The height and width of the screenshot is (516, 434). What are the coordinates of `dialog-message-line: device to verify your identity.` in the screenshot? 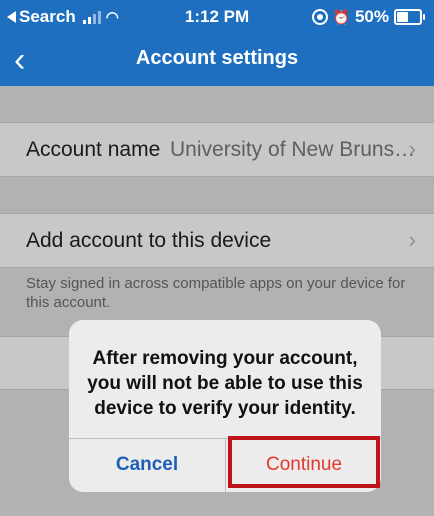 It's located at (225, 408).